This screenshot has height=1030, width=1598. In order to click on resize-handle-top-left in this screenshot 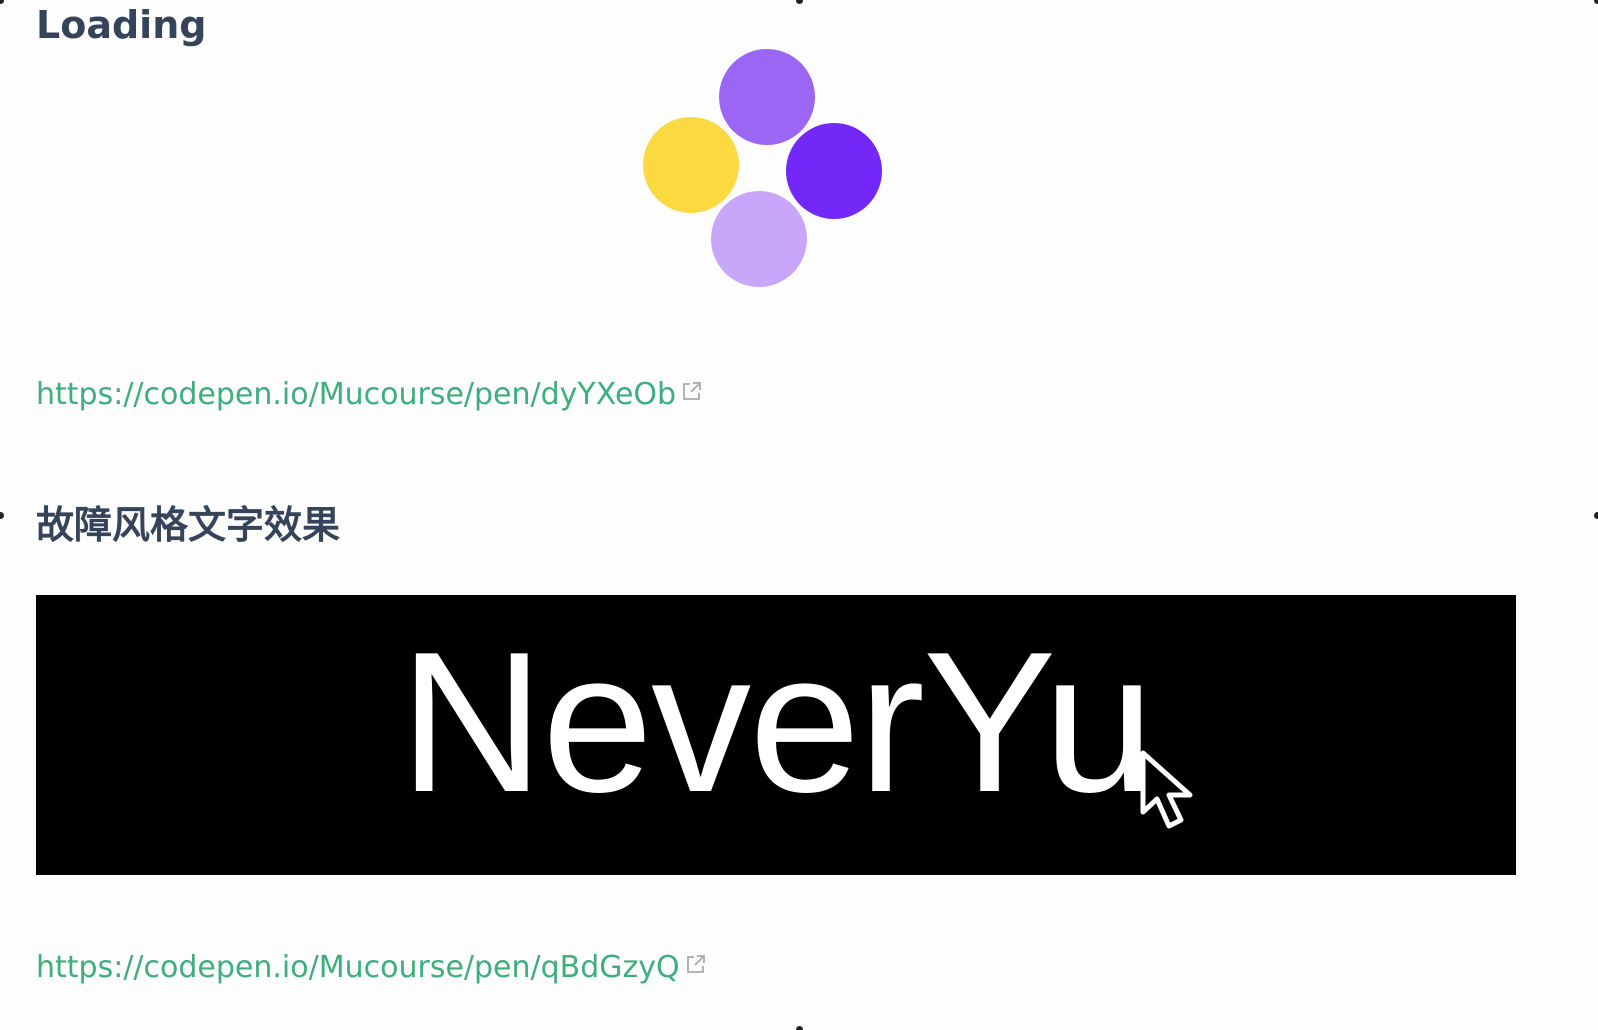, I will do `click(2, 2)`.